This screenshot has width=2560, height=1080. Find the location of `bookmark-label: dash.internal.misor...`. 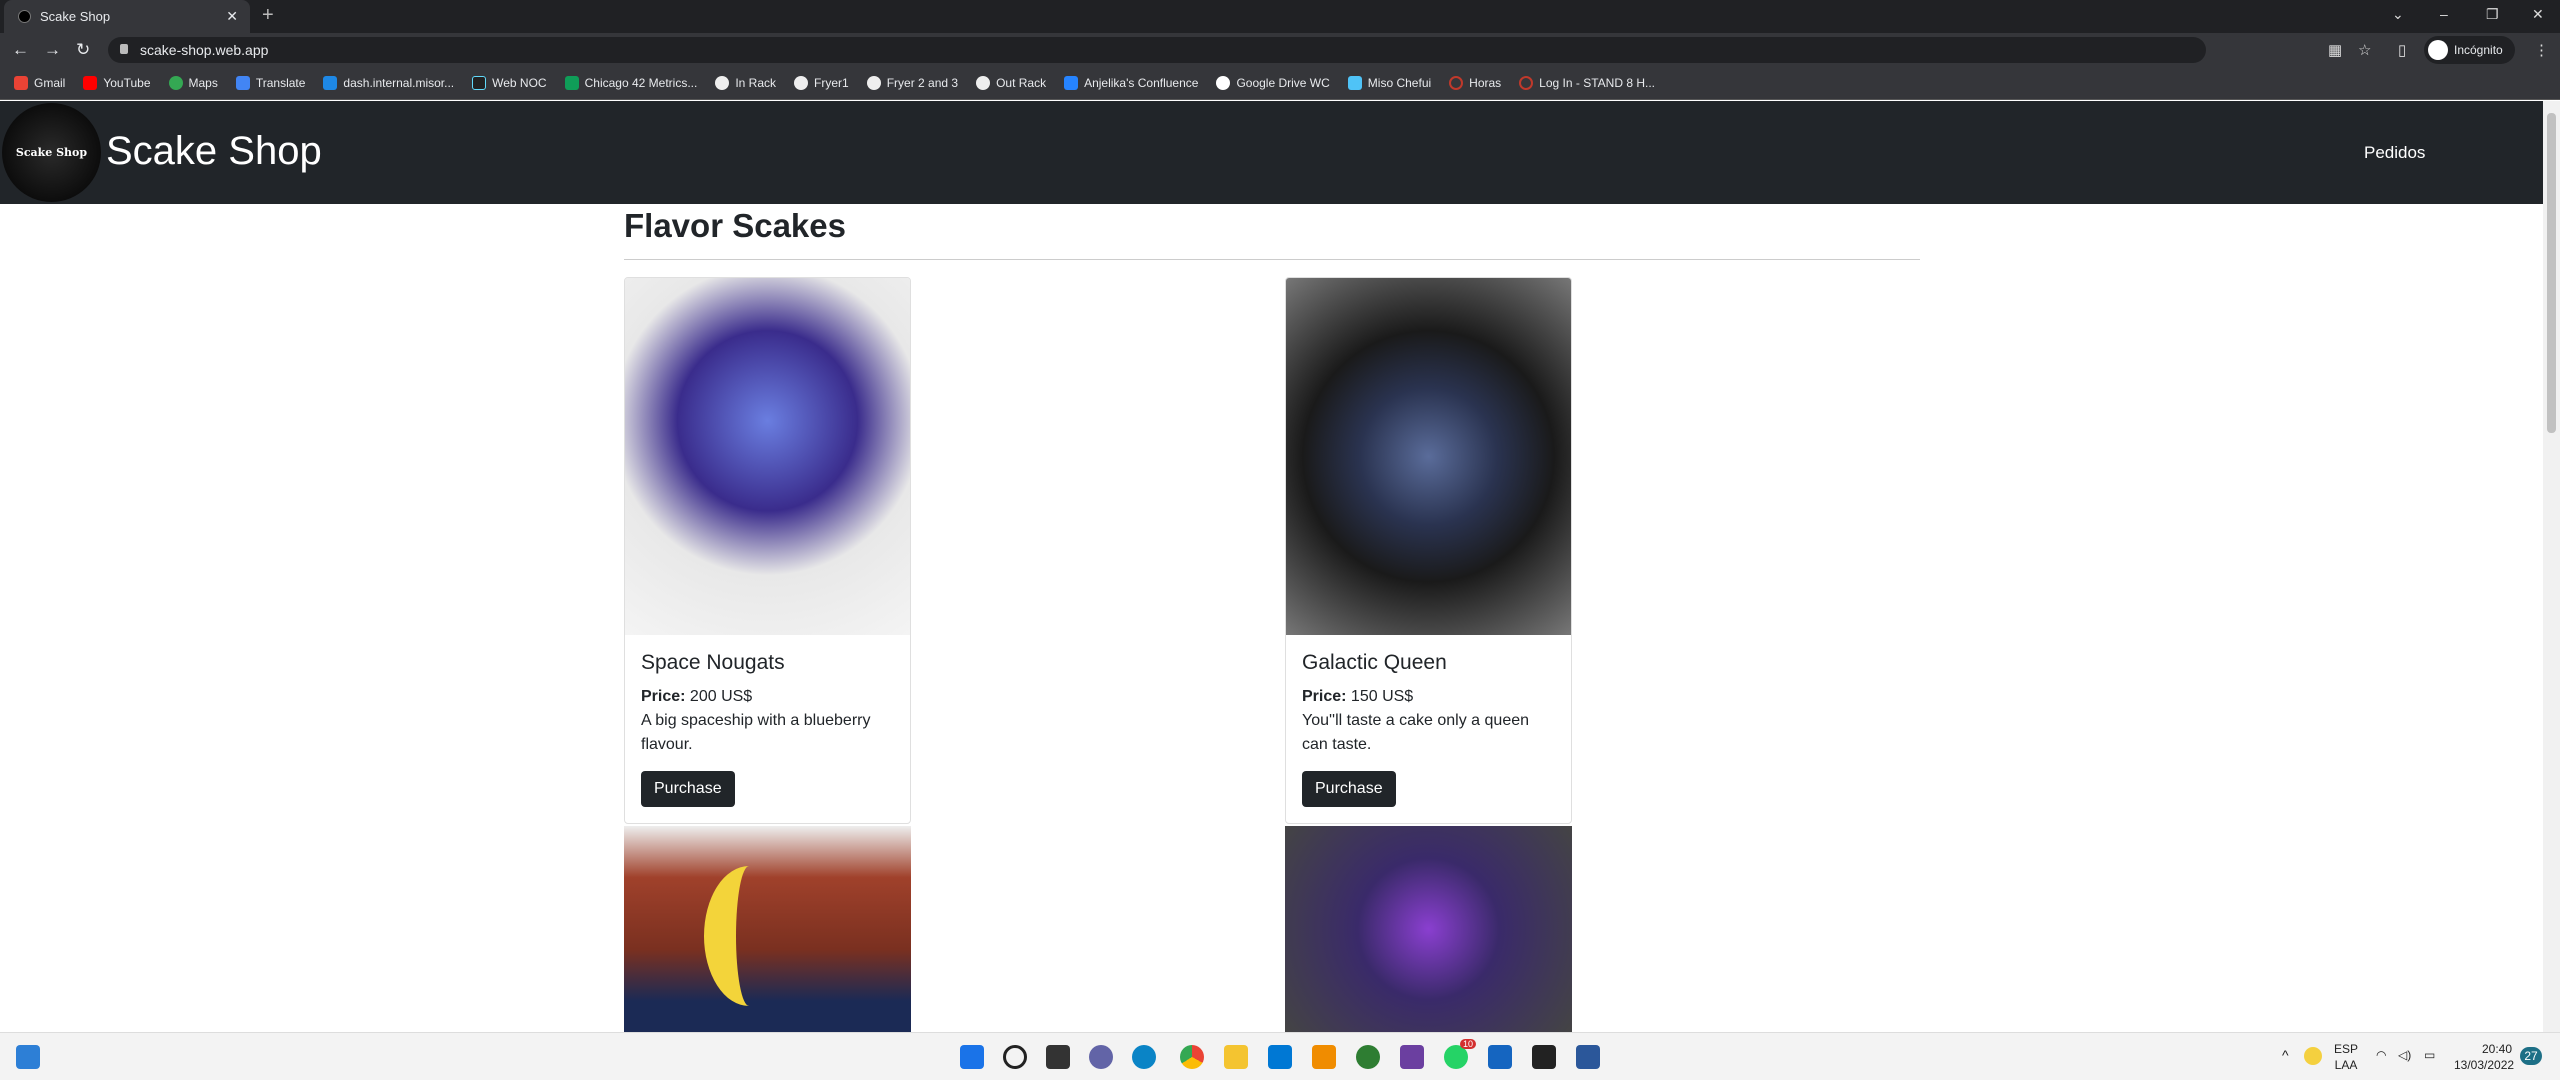

bookmark-label: dash.internal.misor... is located at coordinates (399, 83).